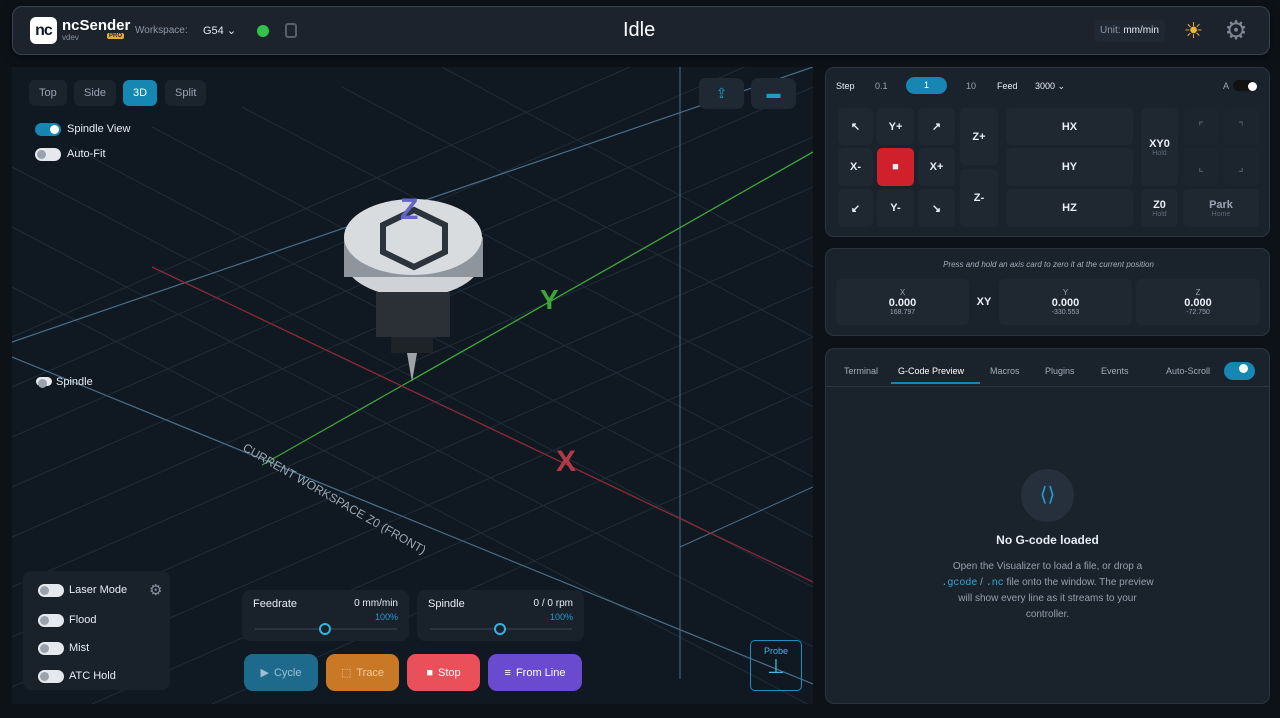  I want to click on mist-toggle, so click(51, 648).